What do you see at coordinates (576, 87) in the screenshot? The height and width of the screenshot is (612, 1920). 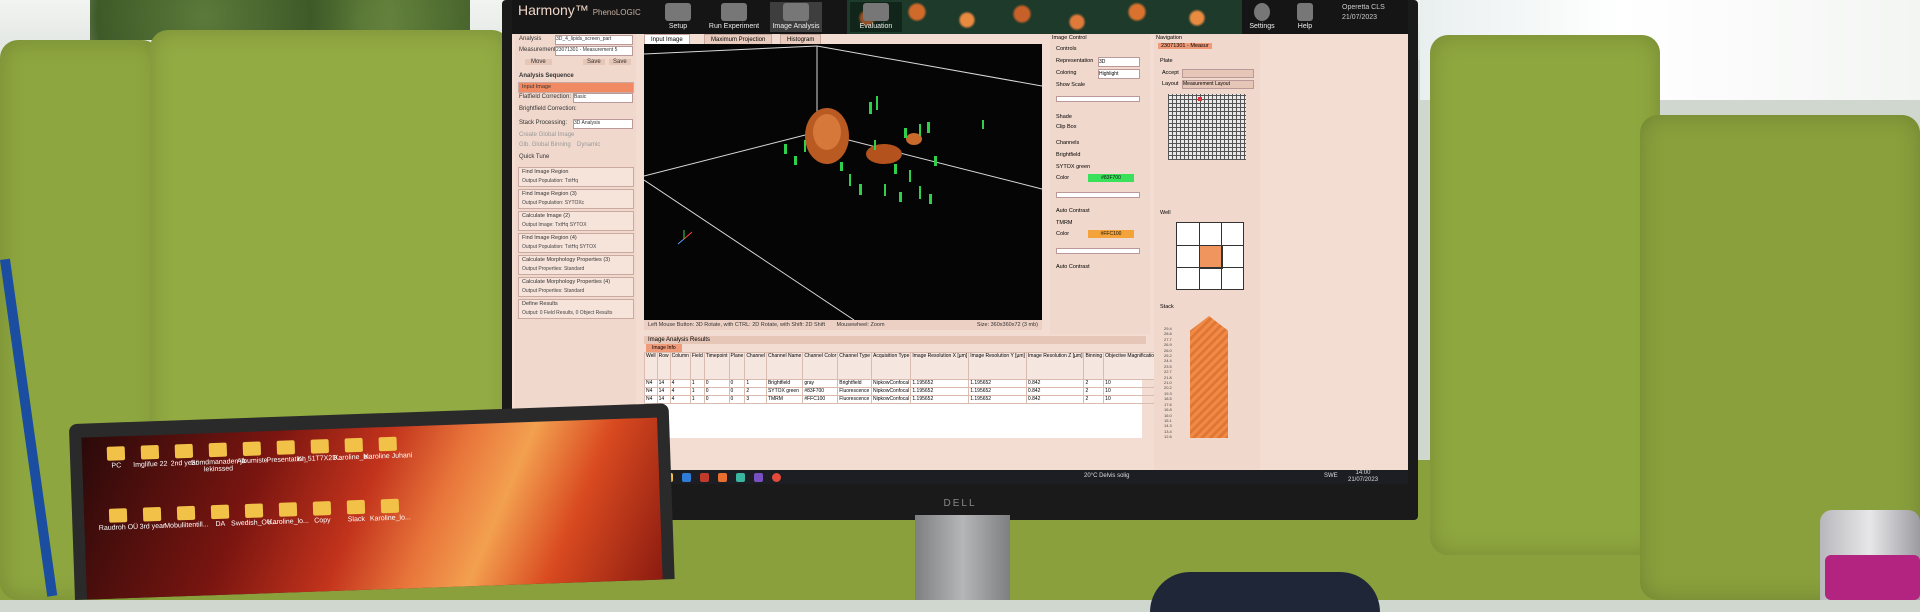 I see `input-image-block: Input Image` at bounding box center [576, 87].